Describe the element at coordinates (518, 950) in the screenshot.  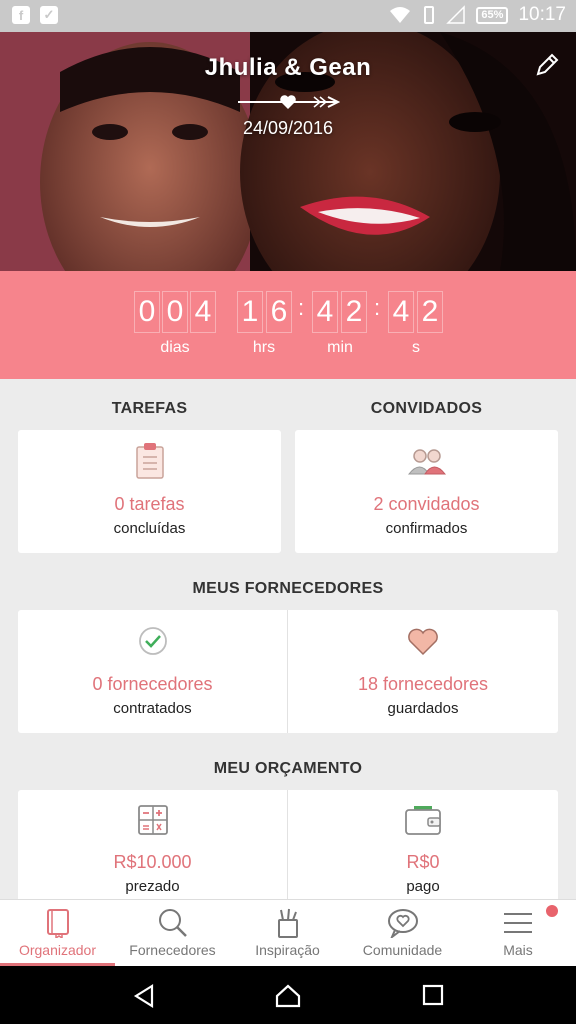
I see `nav-label: Mais` at that location.